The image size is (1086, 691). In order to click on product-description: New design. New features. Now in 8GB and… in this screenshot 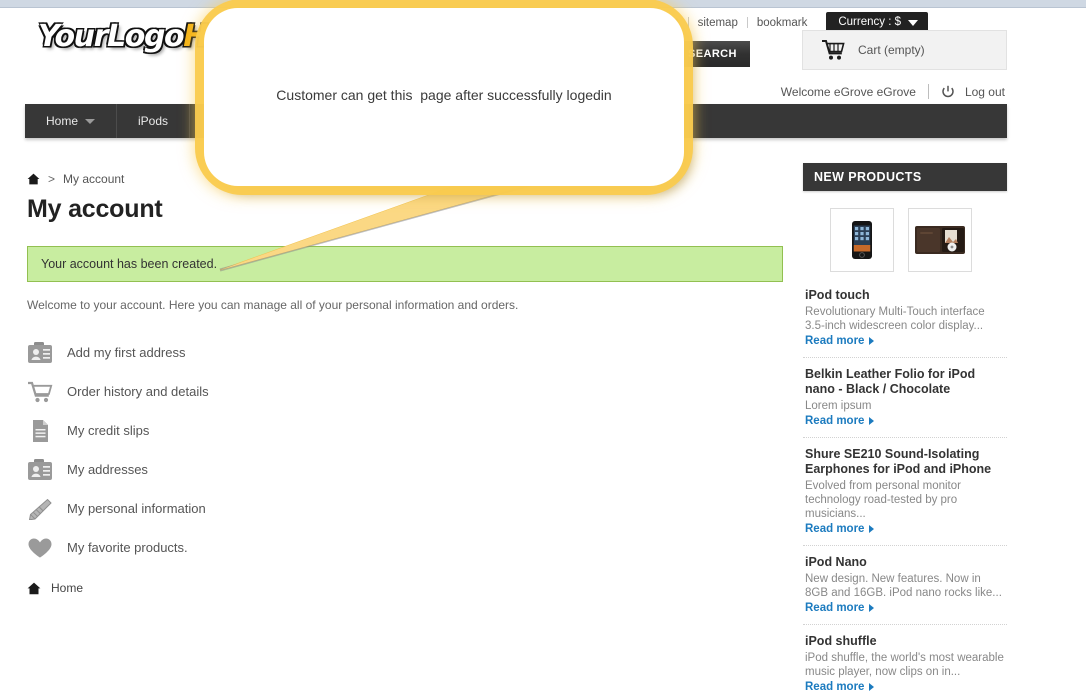, I will do `click(903, 586)`.